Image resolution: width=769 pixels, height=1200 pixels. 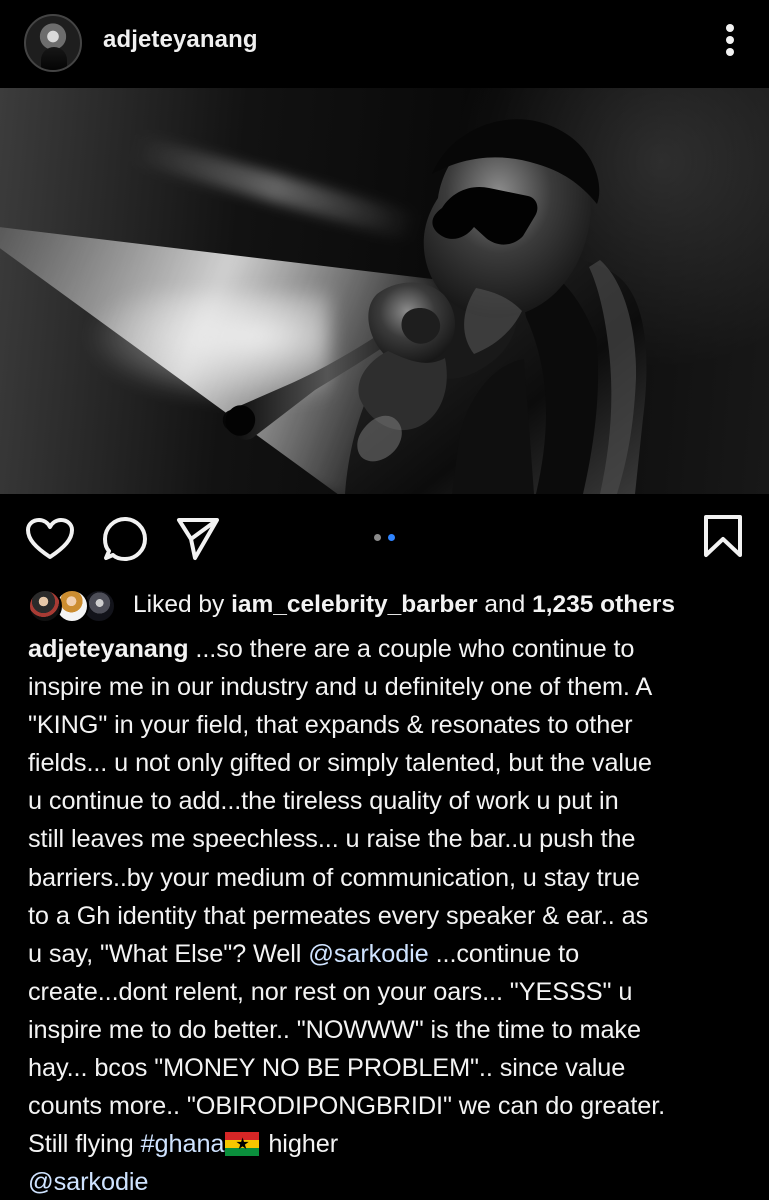 I want to click on caption-text: Still flying, so click(x=84, y=1144).